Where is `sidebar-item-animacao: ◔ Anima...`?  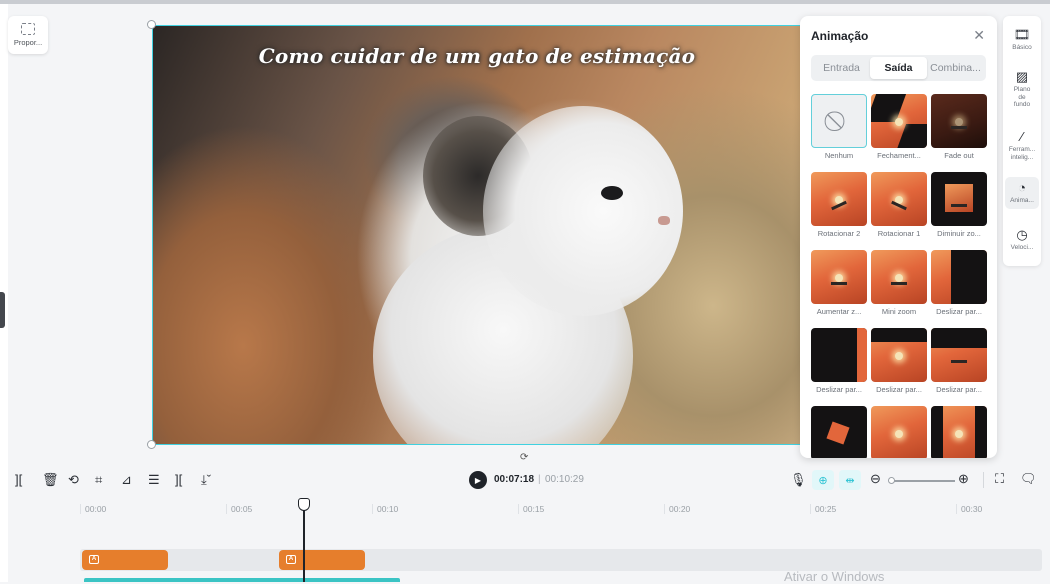 sidebar-item-animacao: ◔ Anima... is located at coordinates (1022, 193).